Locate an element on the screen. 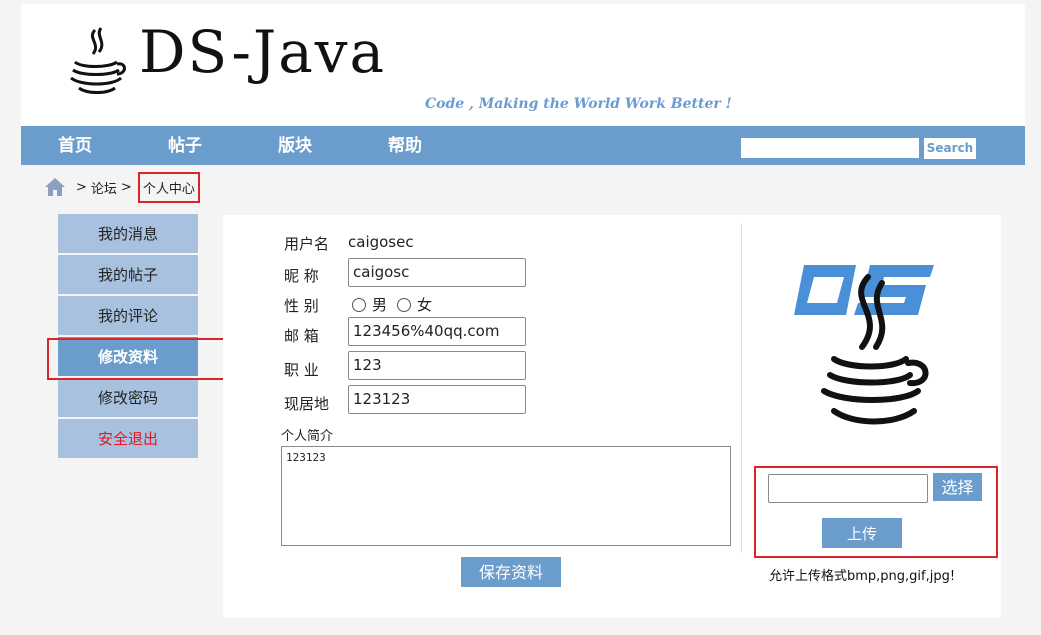 This screenshot has height=635, width=1041. gender-radio-group: 男 女 is located at coordinates (397, 304).